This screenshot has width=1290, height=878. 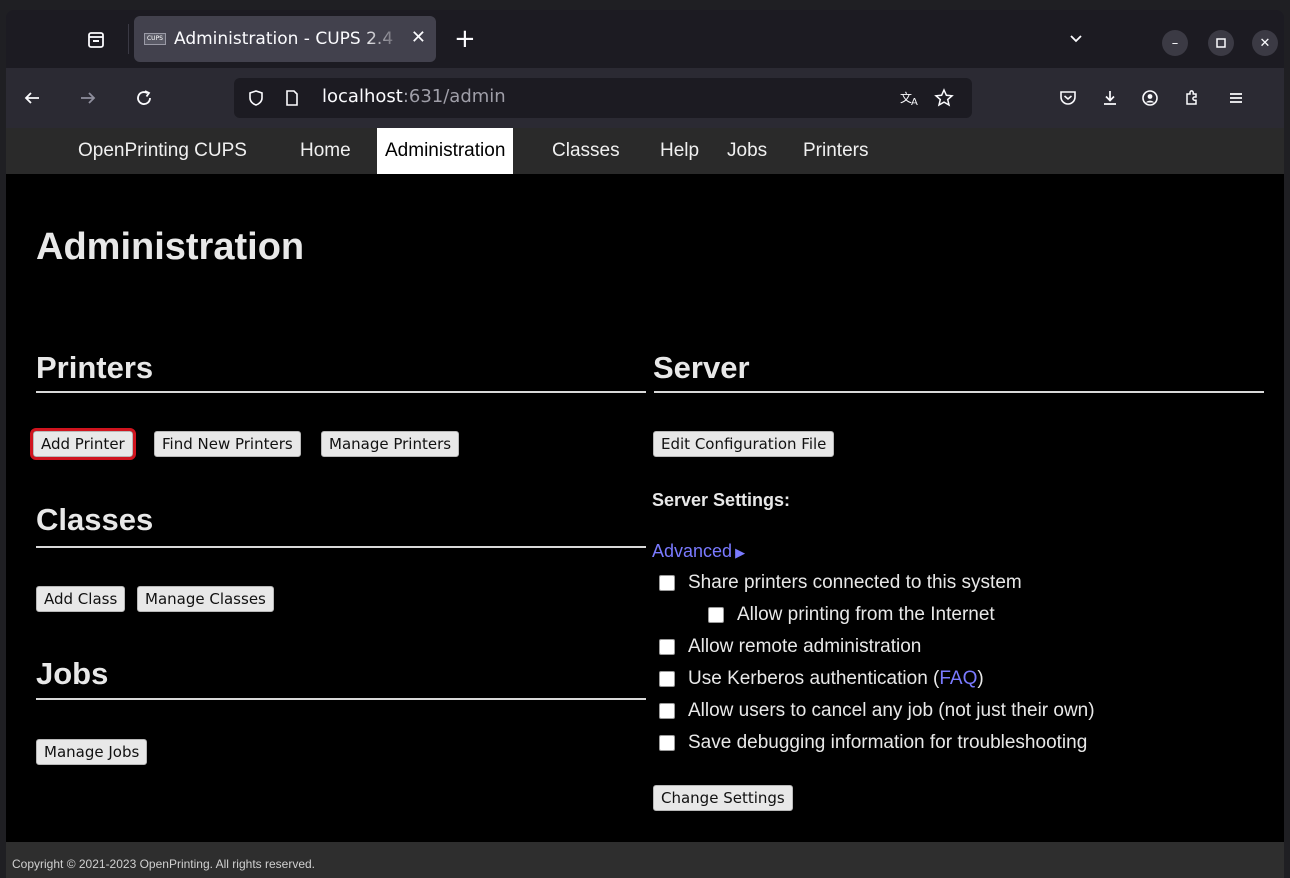 I want to click on account-icon, so click(x=1150, y=98).